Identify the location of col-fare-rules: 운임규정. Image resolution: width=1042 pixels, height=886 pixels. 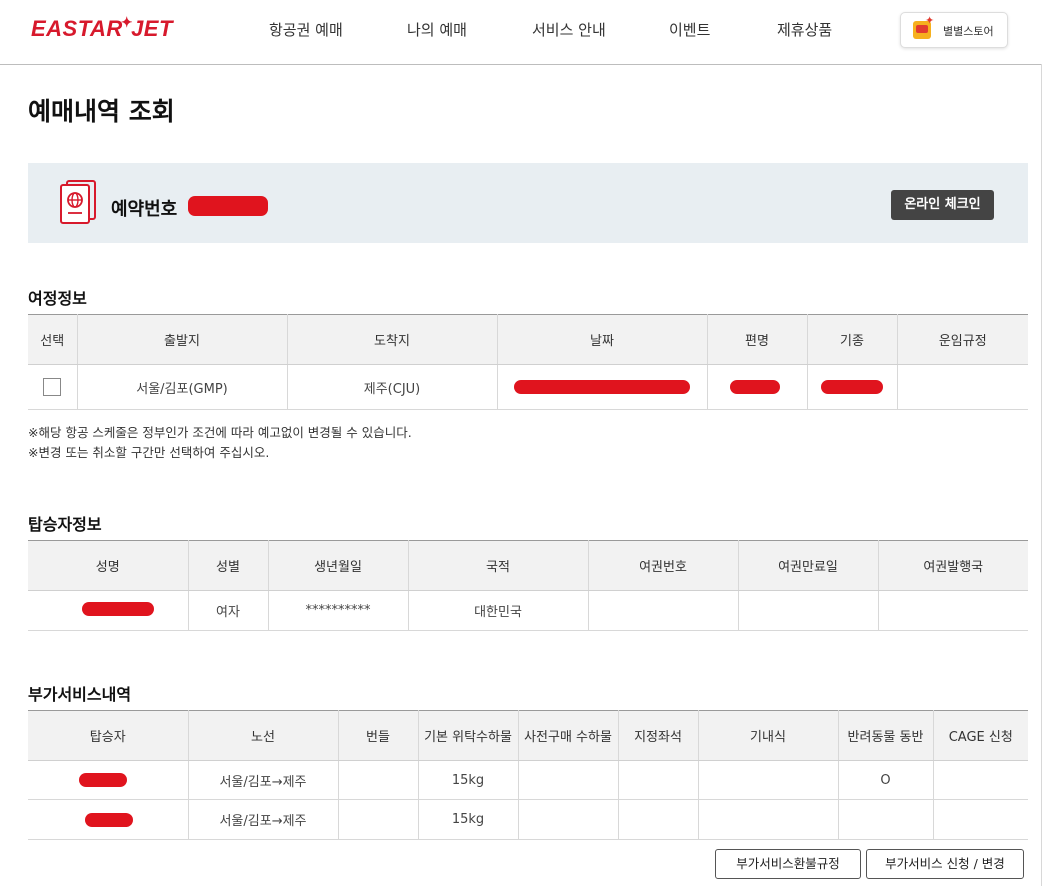
(962, 339).